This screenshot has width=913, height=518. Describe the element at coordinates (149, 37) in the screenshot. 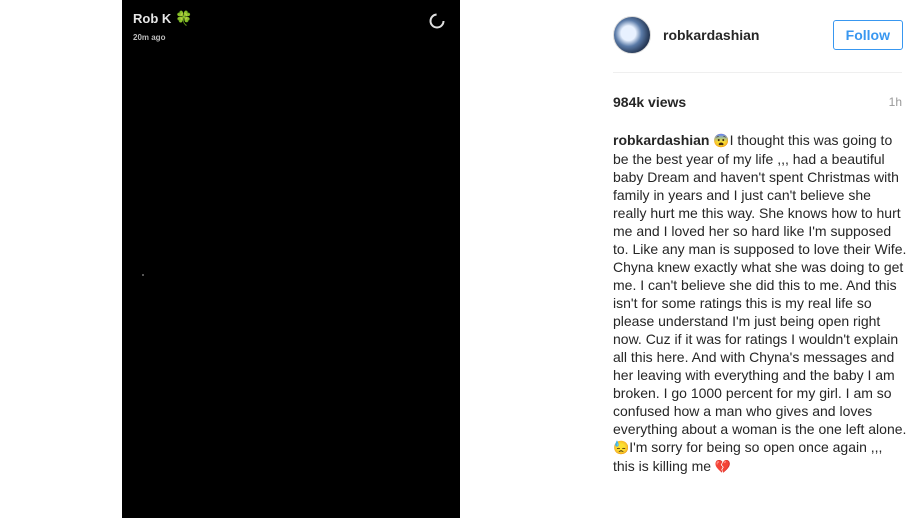

I see `story-timestamp: 20m ago` at that location.